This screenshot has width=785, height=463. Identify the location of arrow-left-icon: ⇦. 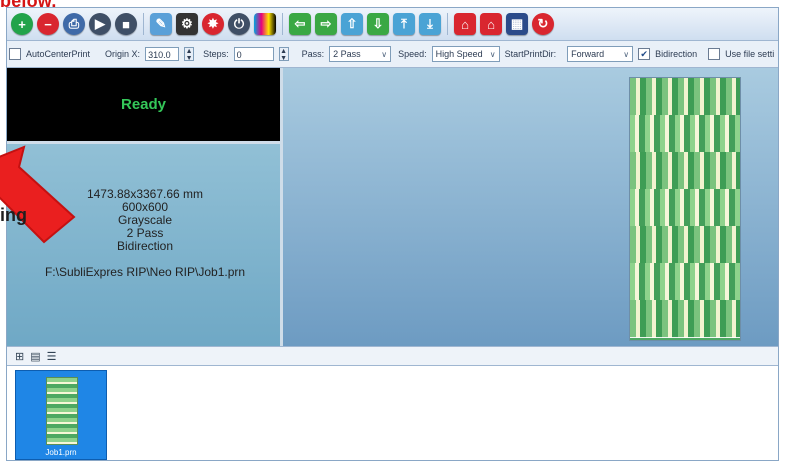
(300, 24).